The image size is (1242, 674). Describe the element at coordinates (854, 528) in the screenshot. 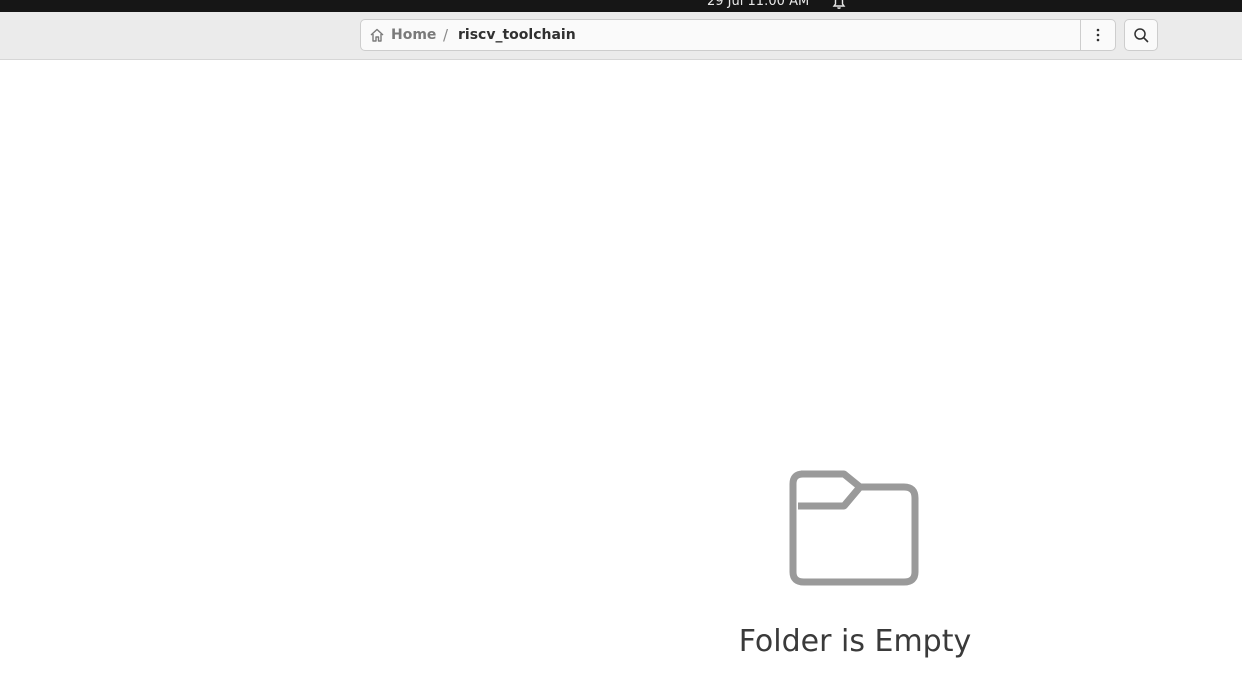

I see `folder-icon` at that location.